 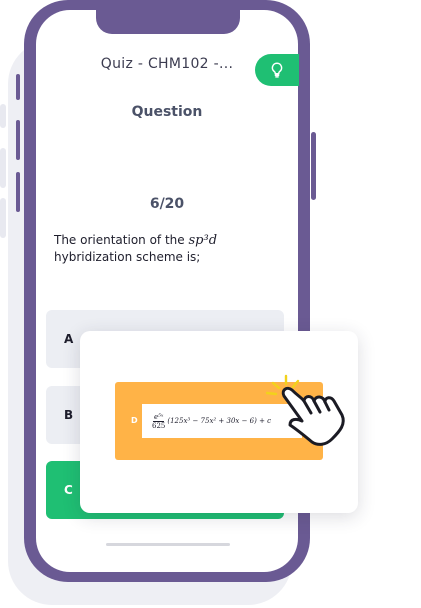 I want to click on phone-mute-switch, so click(x=18, y=87).